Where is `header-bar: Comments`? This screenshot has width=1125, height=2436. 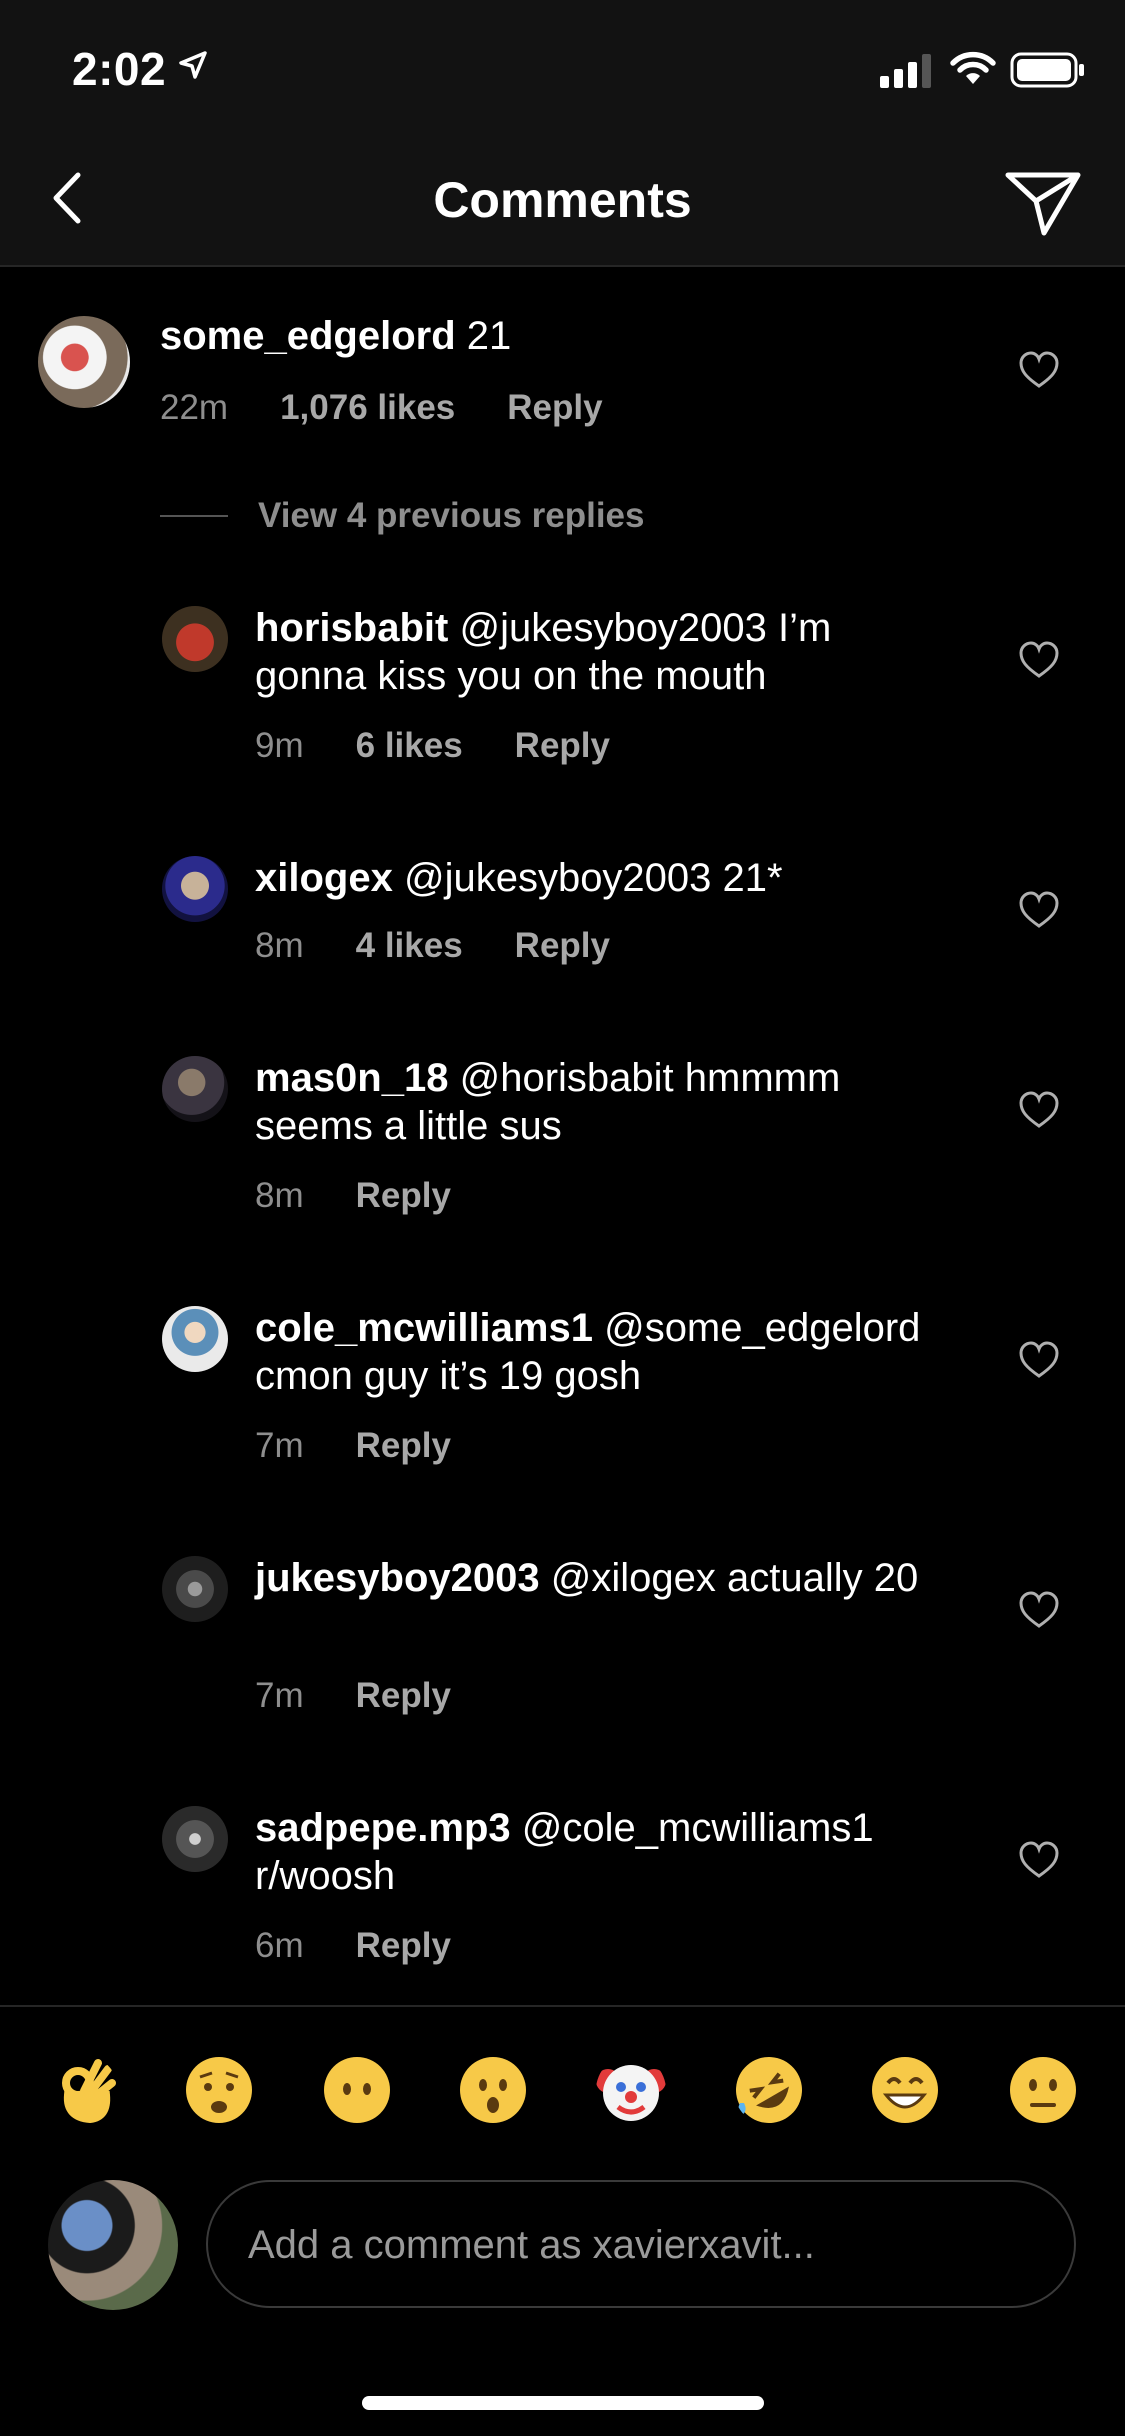 header-bar: Comments is located at coordinates (562, 201).